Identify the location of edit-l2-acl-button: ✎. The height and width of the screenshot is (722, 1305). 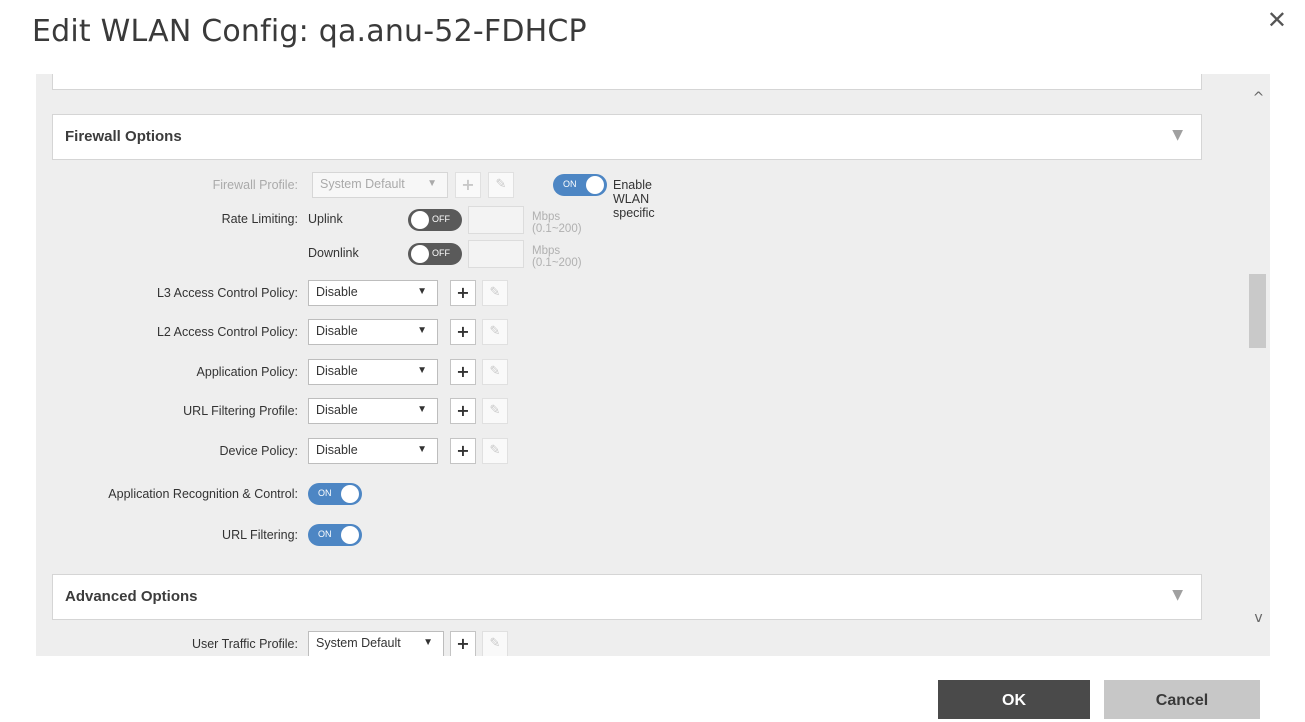
(495, 332).